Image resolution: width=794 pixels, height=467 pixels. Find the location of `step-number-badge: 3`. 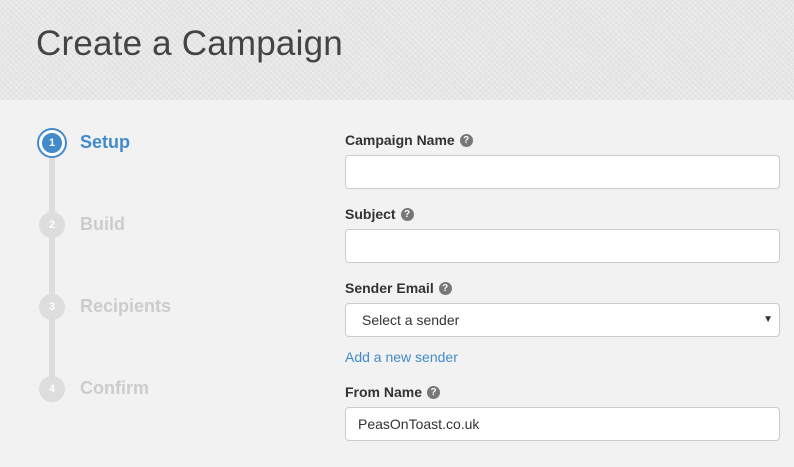

step-number-badge: 3 is located at coordinates (52, 307).